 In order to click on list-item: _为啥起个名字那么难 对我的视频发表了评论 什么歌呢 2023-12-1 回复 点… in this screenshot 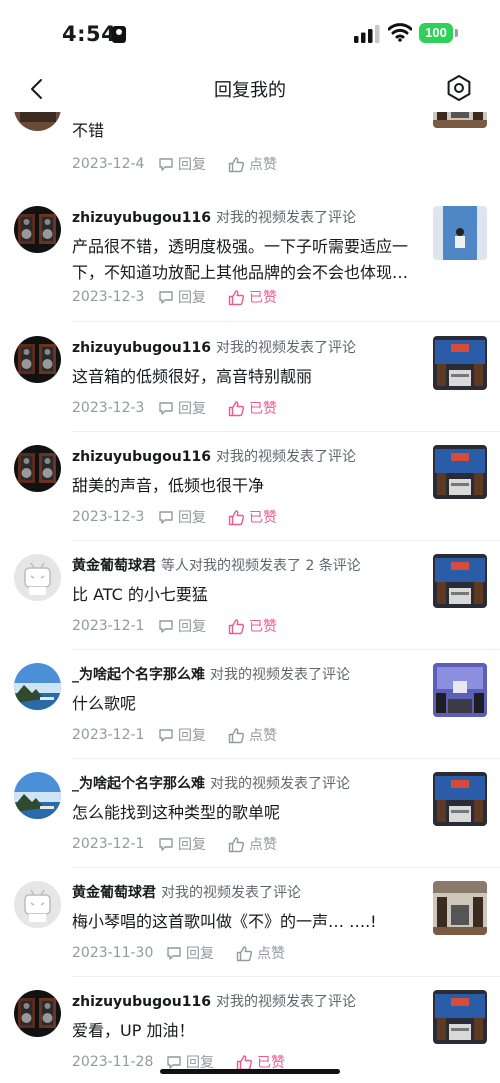, I will do `click(250, 704)`.